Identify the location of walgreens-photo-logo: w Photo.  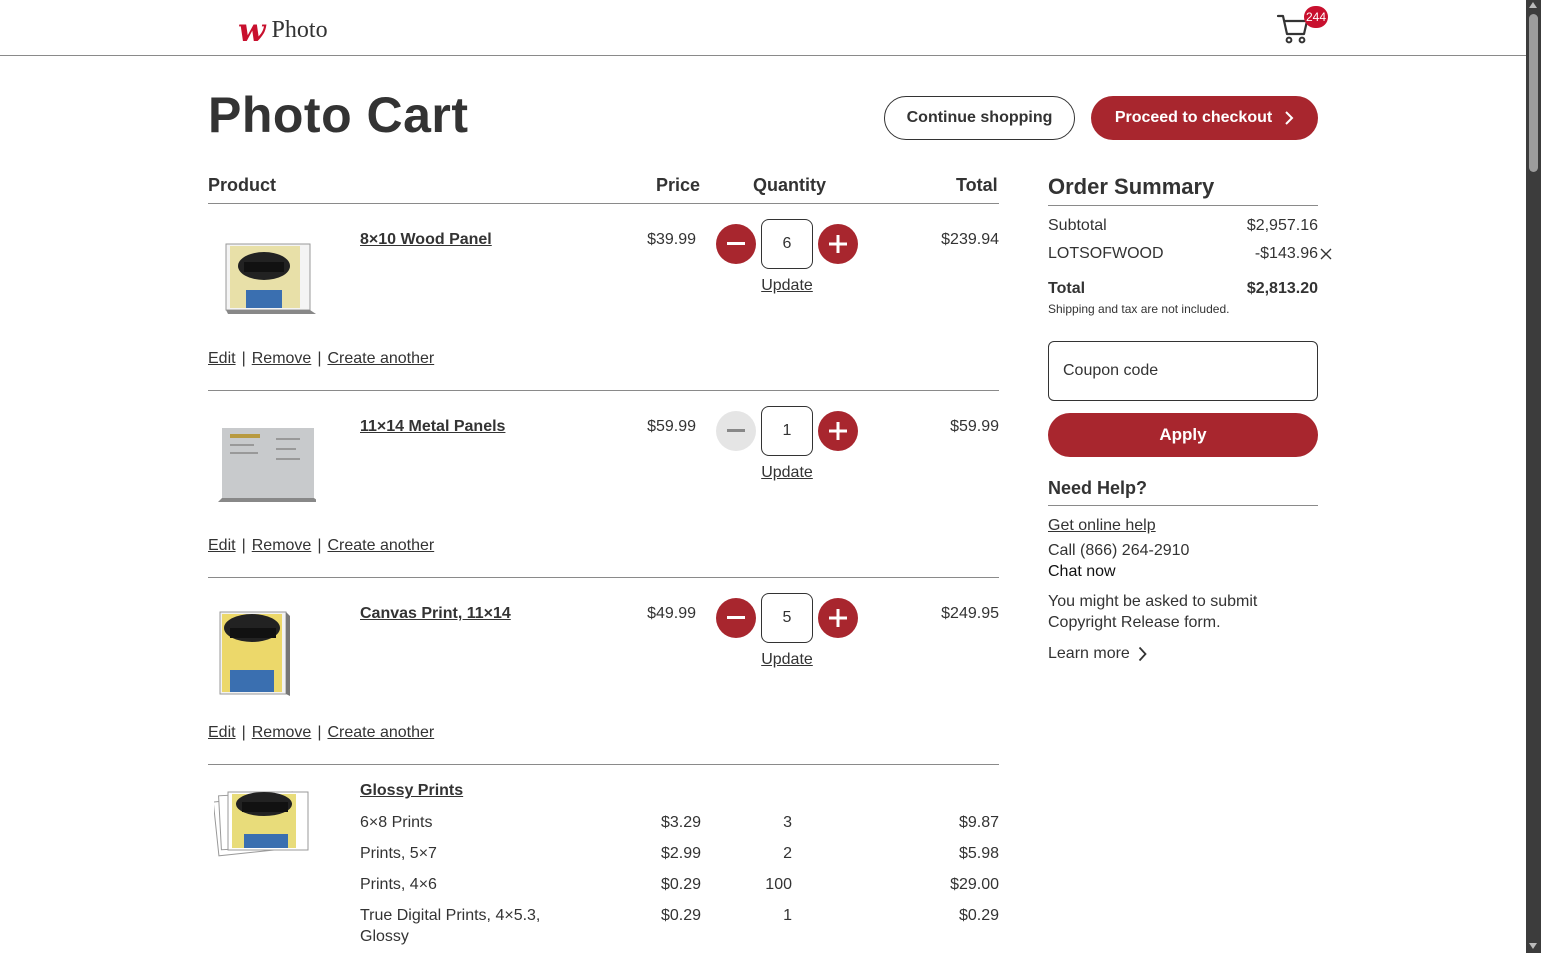
(283, 30).